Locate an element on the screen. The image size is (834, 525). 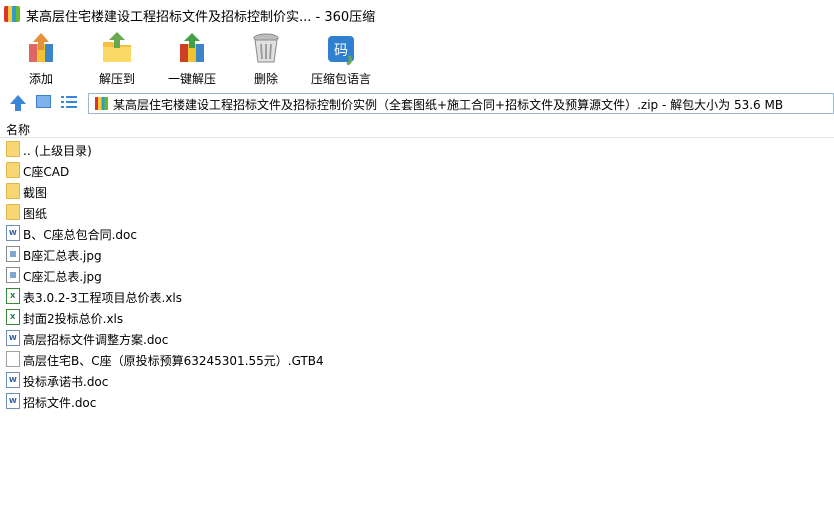
file-name: 截图 is located at coordinates (35, 193).